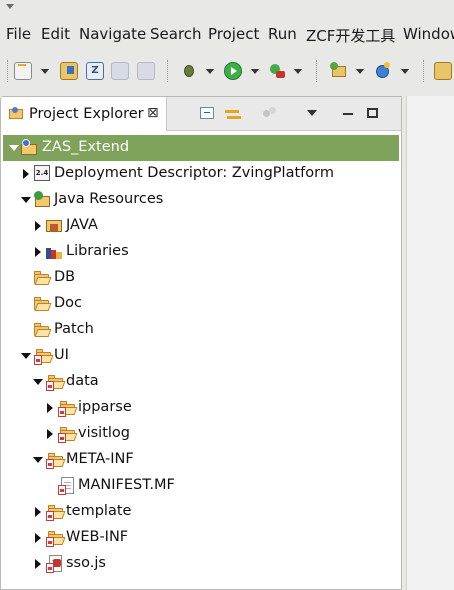 The height and width of the screenshot is (590, 454). I want to click on minimize-icon, so click(348, 114).